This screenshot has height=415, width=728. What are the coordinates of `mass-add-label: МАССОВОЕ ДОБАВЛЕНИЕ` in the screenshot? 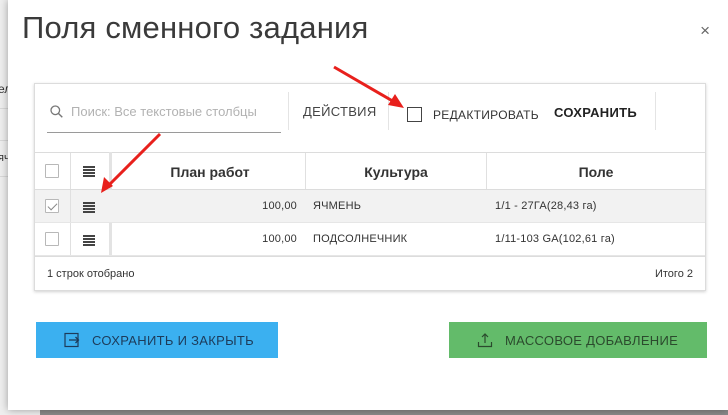 It's located at (592, 340).